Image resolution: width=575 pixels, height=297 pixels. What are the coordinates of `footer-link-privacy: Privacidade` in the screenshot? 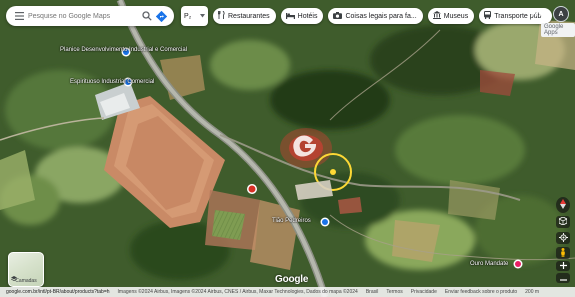 It's located at (424, 292).